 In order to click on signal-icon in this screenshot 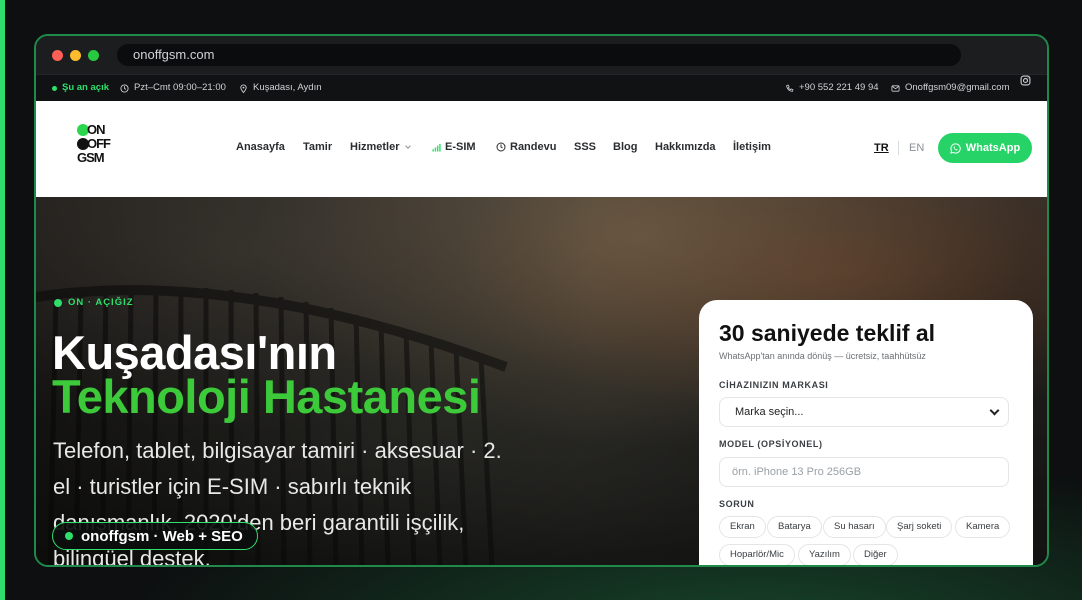, I will do `click(436, 147)`.